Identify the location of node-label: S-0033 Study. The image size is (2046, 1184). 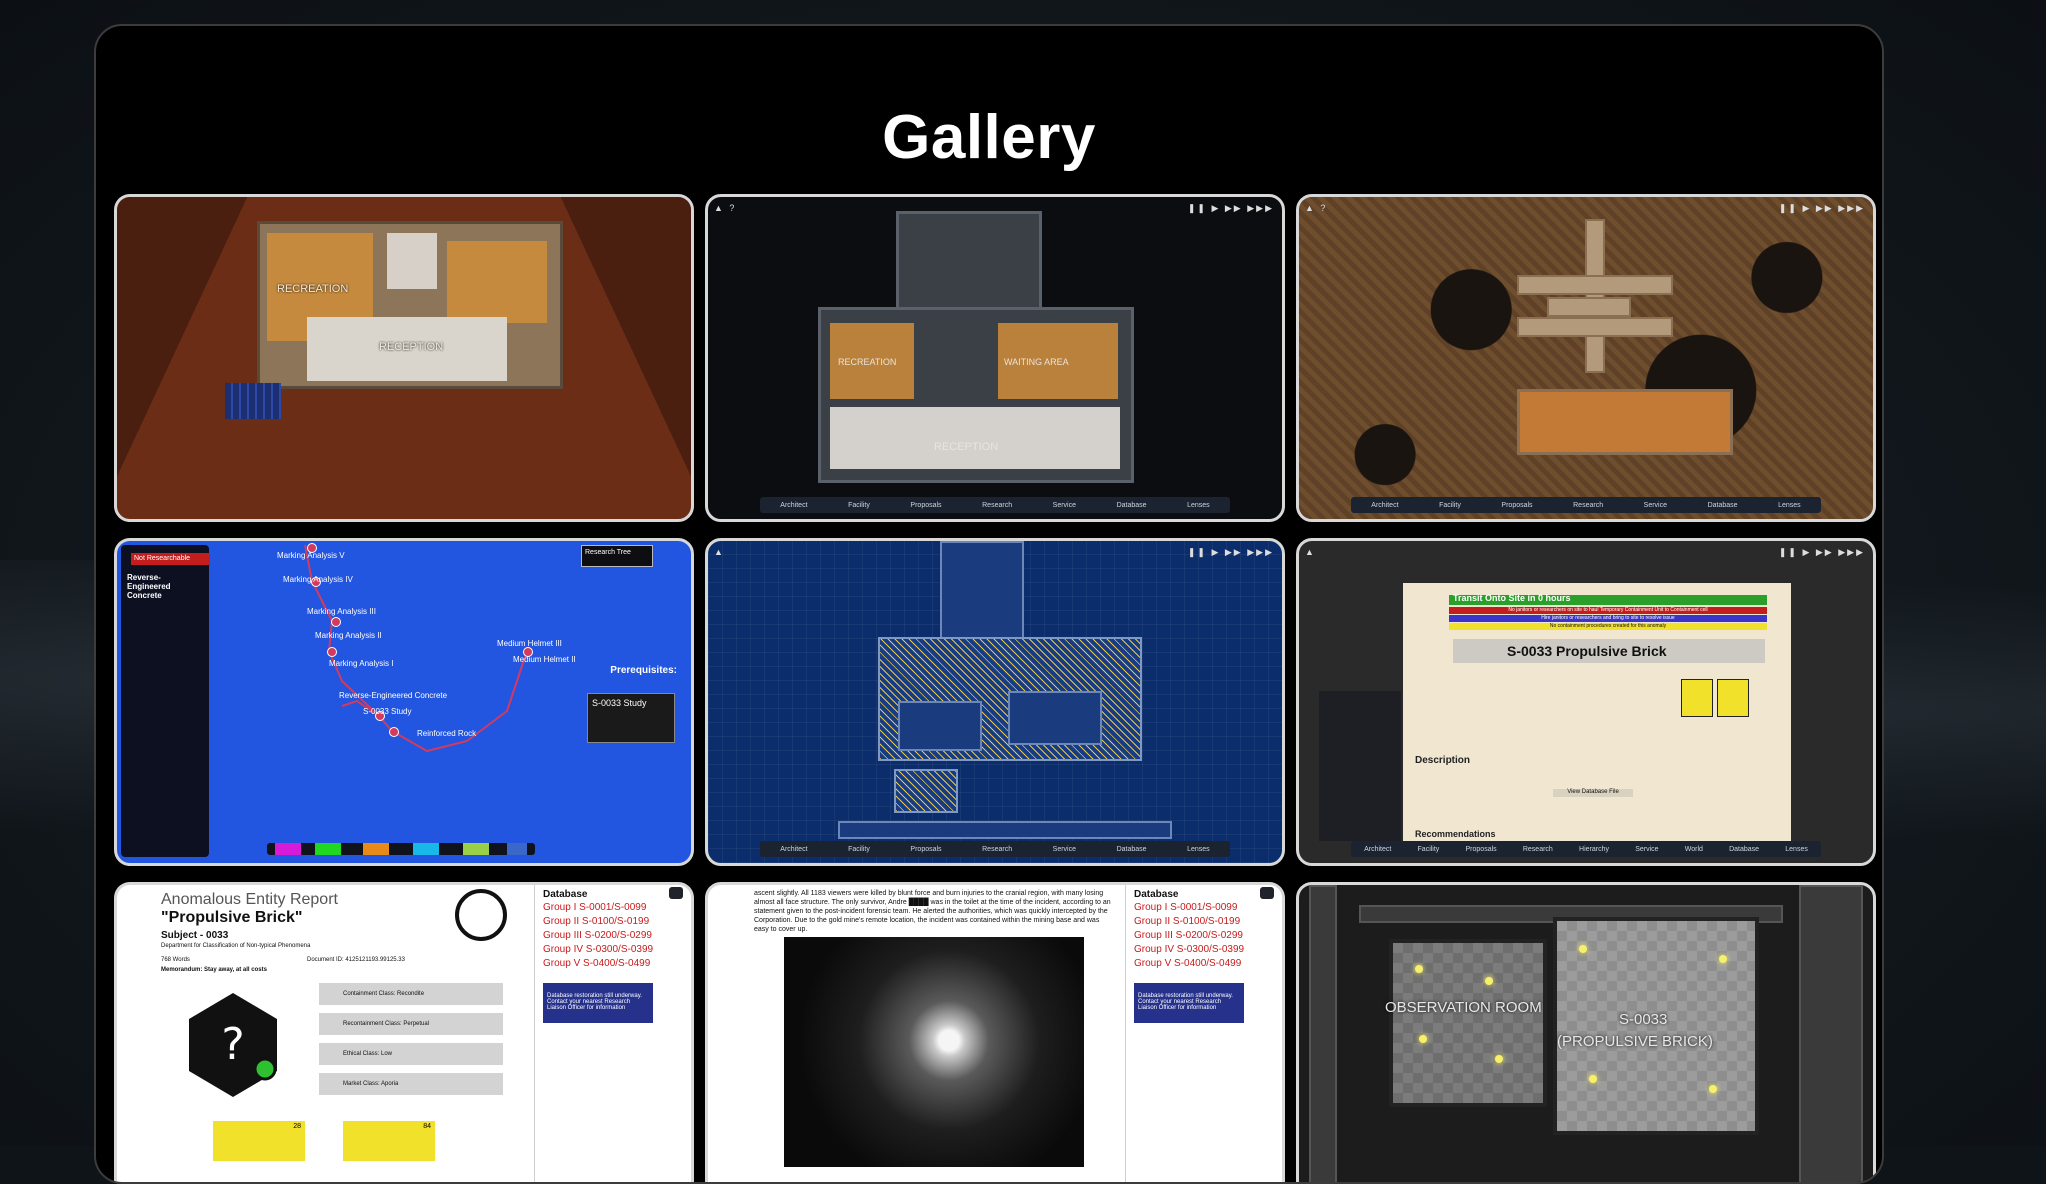
(387, 711).